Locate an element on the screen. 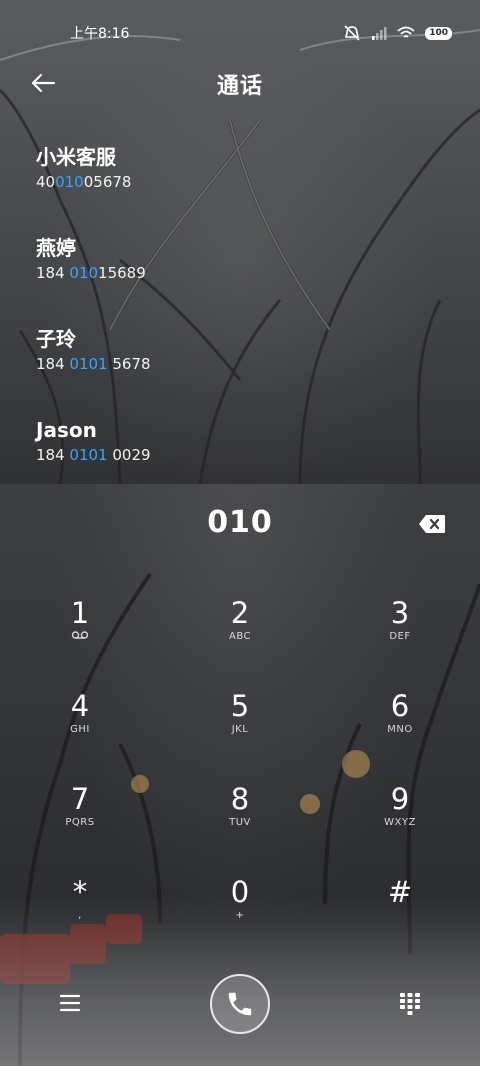  key-1: 1 is located at coordinates (80, 636).